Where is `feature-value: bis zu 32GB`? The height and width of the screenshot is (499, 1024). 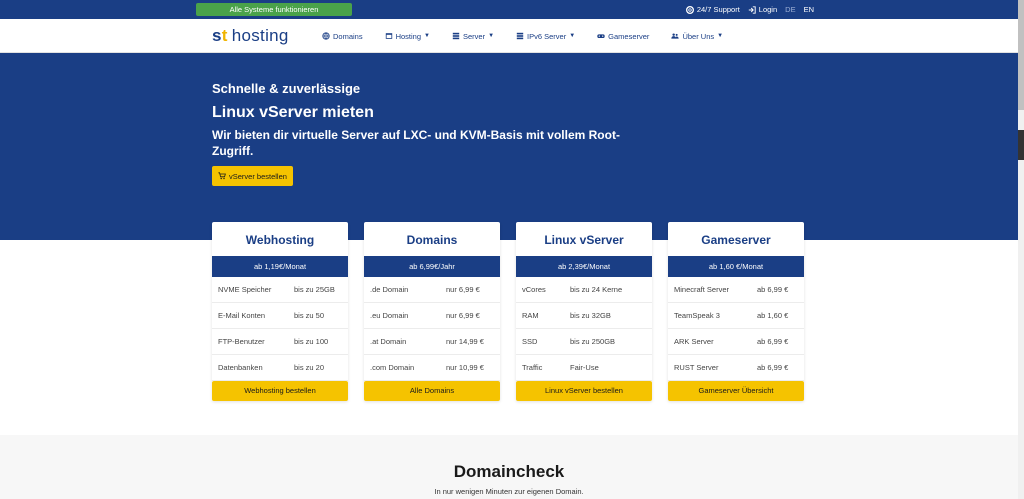
feature-value: bis zu 32GB is located at coordinates (590, 315).